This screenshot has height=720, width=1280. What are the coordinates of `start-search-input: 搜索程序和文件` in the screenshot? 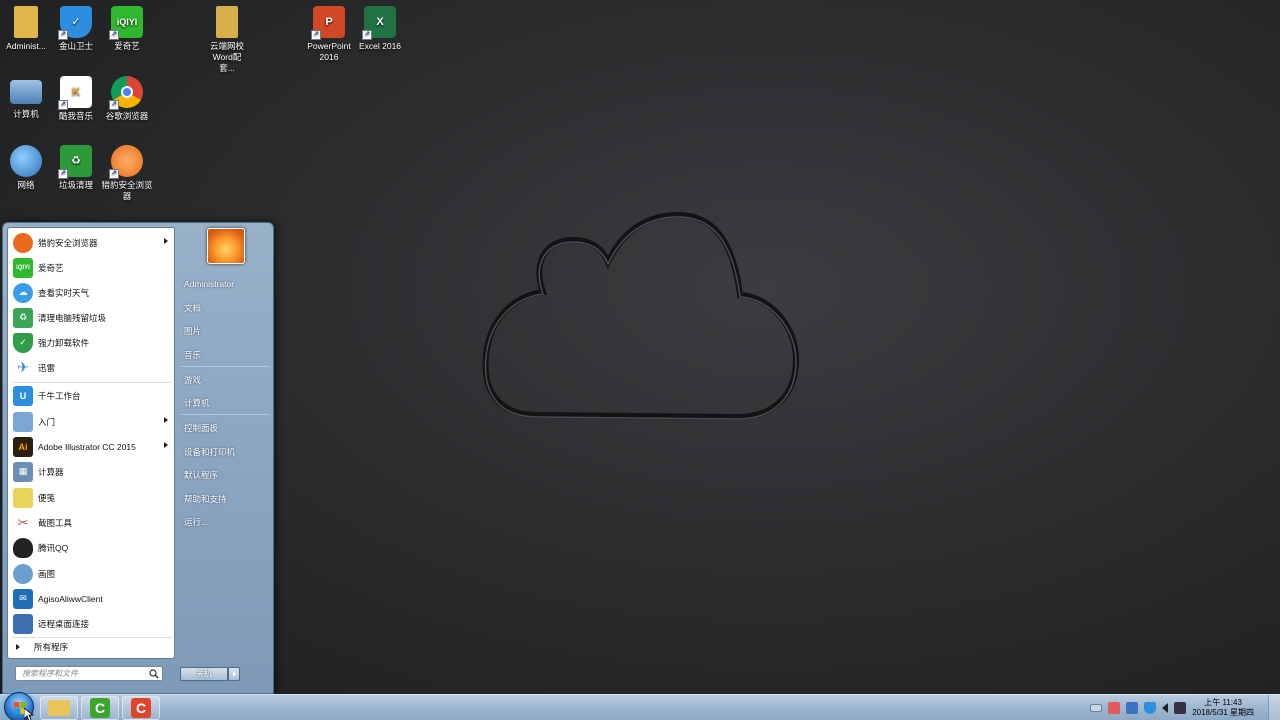 It's located at (89, 673).